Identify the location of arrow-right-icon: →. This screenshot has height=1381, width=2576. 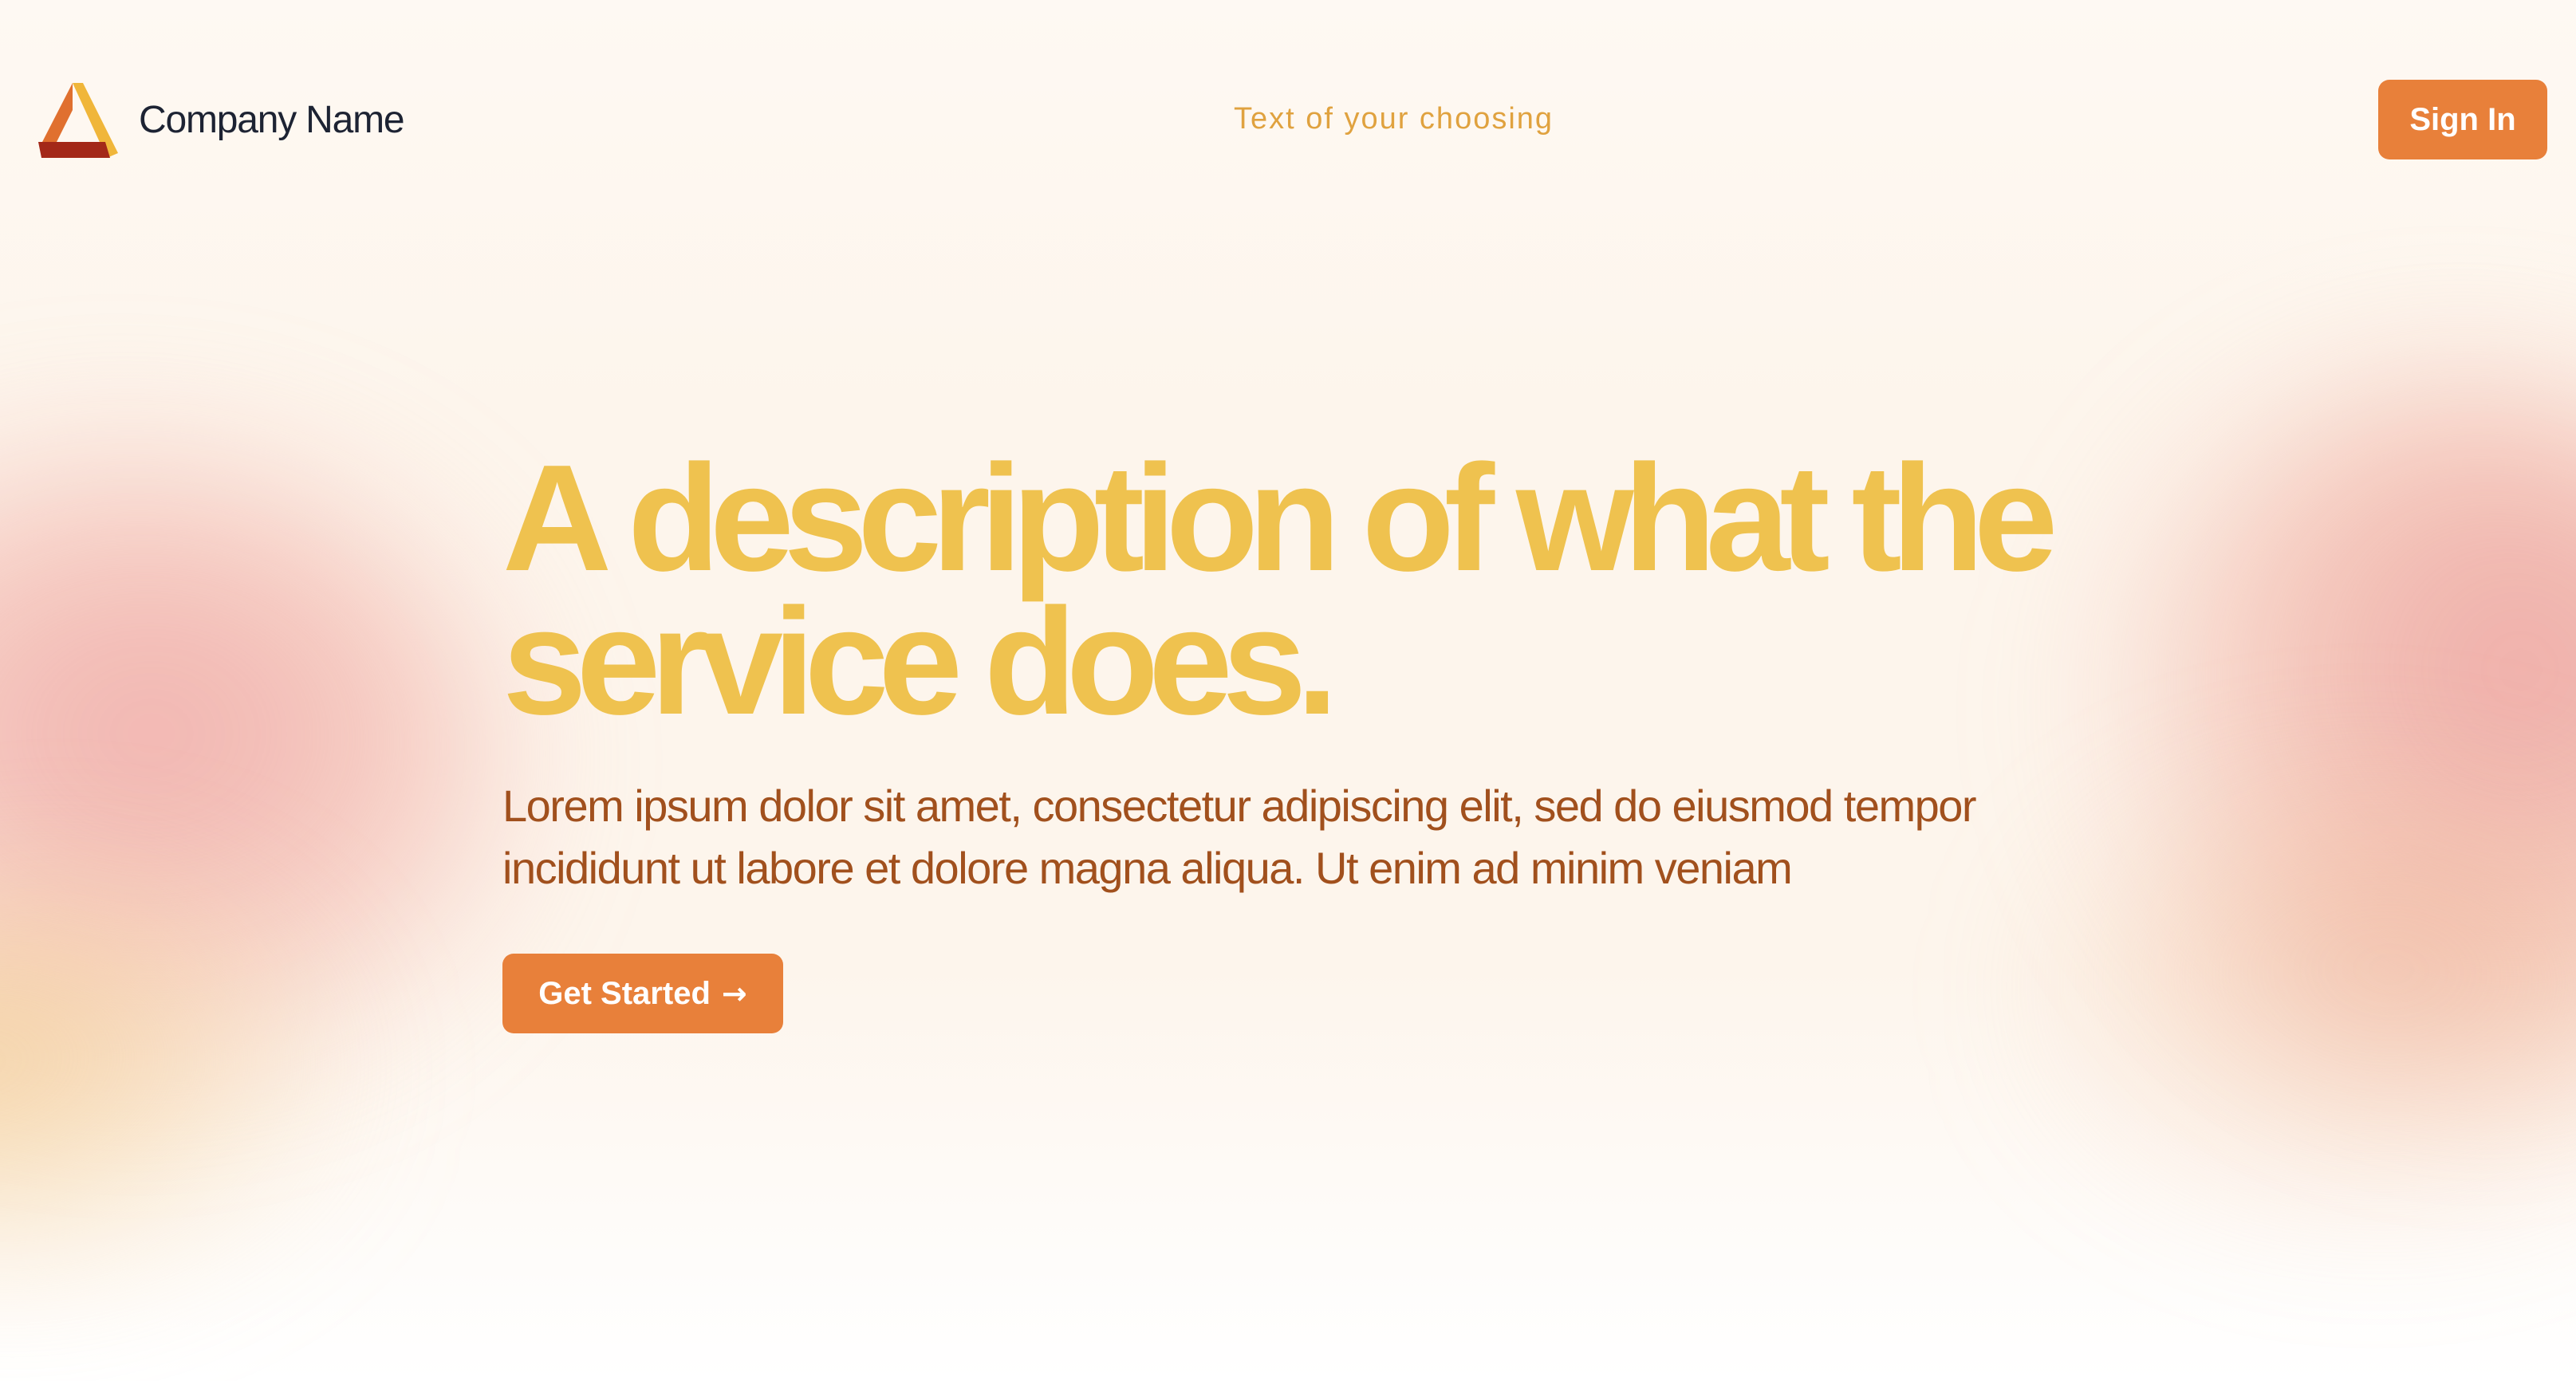
(734, 994).